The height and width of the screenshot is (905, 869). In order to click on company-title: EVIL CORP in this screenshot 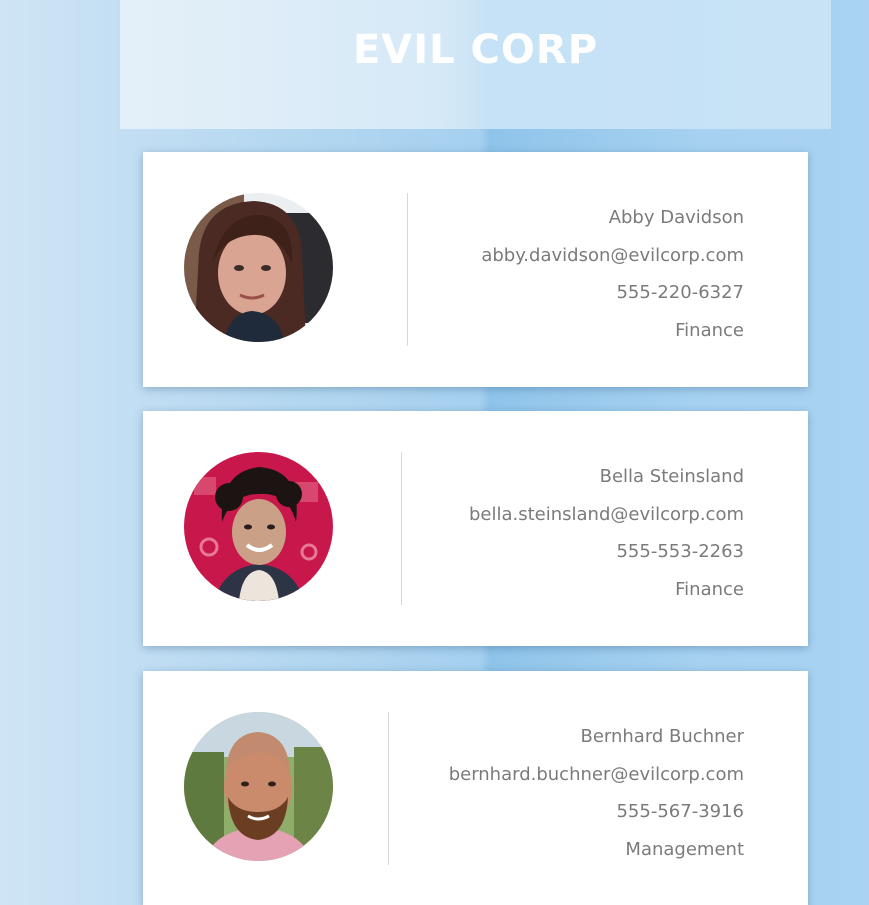, I will do `click(475, 49)`.